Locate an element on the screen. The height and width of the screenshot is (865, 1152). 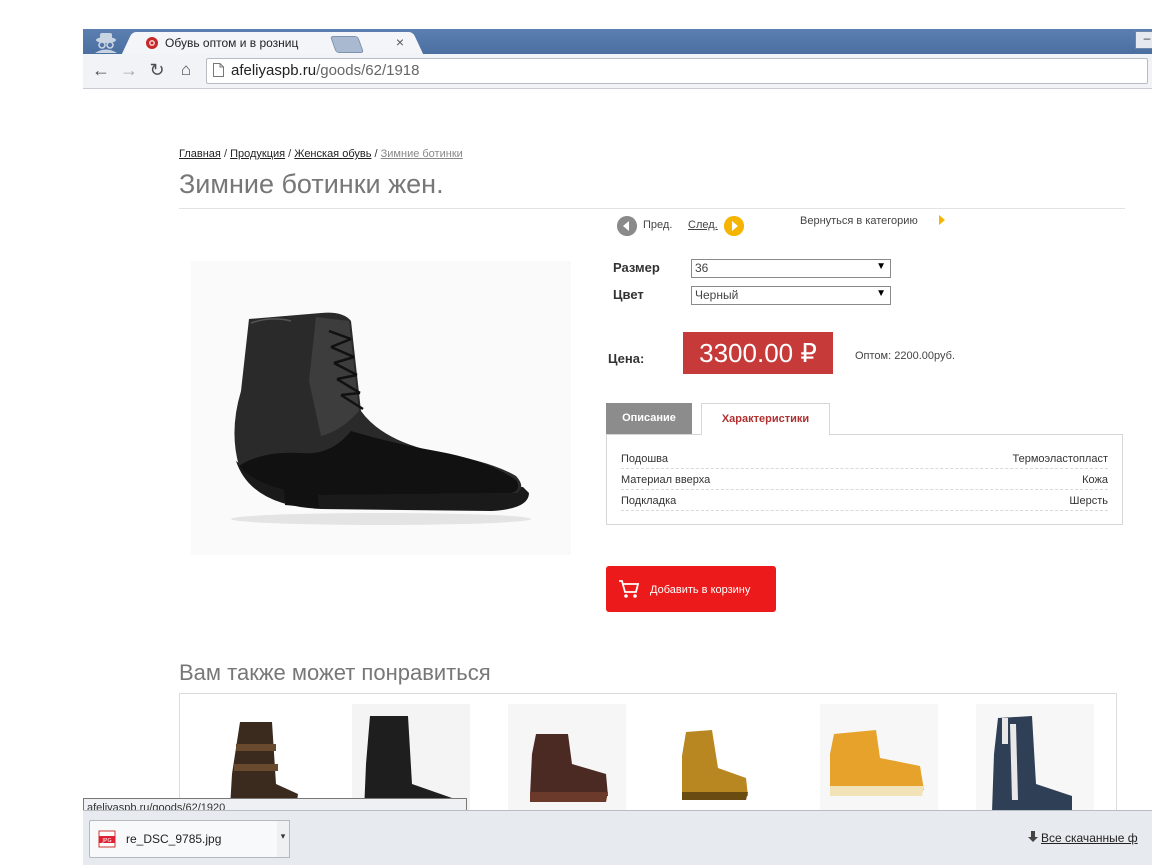
forward-icon: → is located at coordinates (129, 70).